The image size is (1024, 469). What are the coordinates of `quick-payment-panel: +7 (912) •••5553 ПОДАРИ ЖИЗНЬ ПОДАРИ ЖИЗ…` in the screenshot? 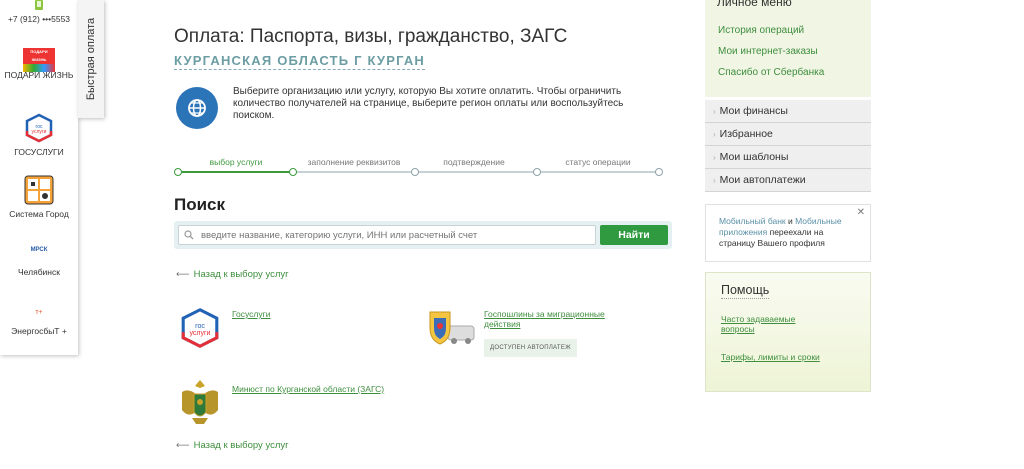 It's located at (39, 177).